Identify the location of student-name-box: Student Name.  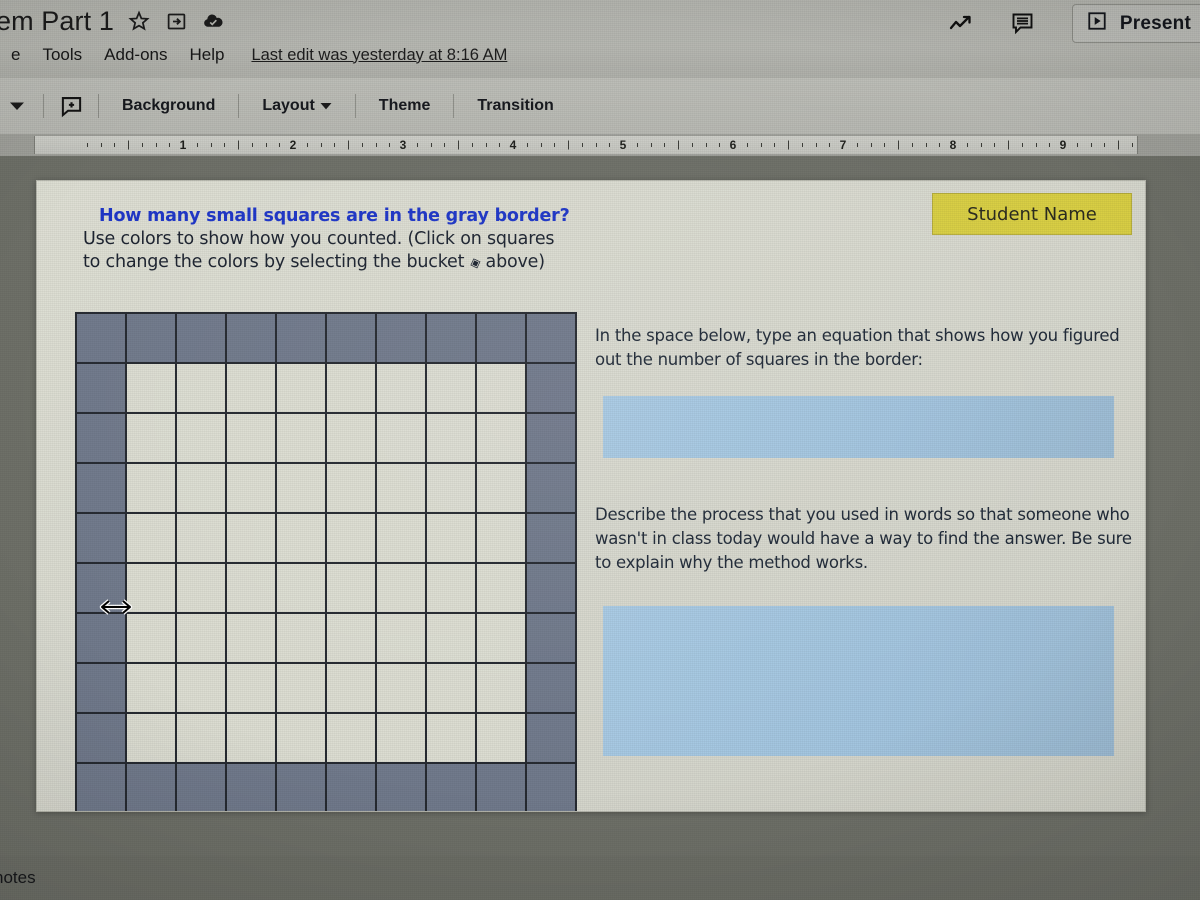
(1032, 214).